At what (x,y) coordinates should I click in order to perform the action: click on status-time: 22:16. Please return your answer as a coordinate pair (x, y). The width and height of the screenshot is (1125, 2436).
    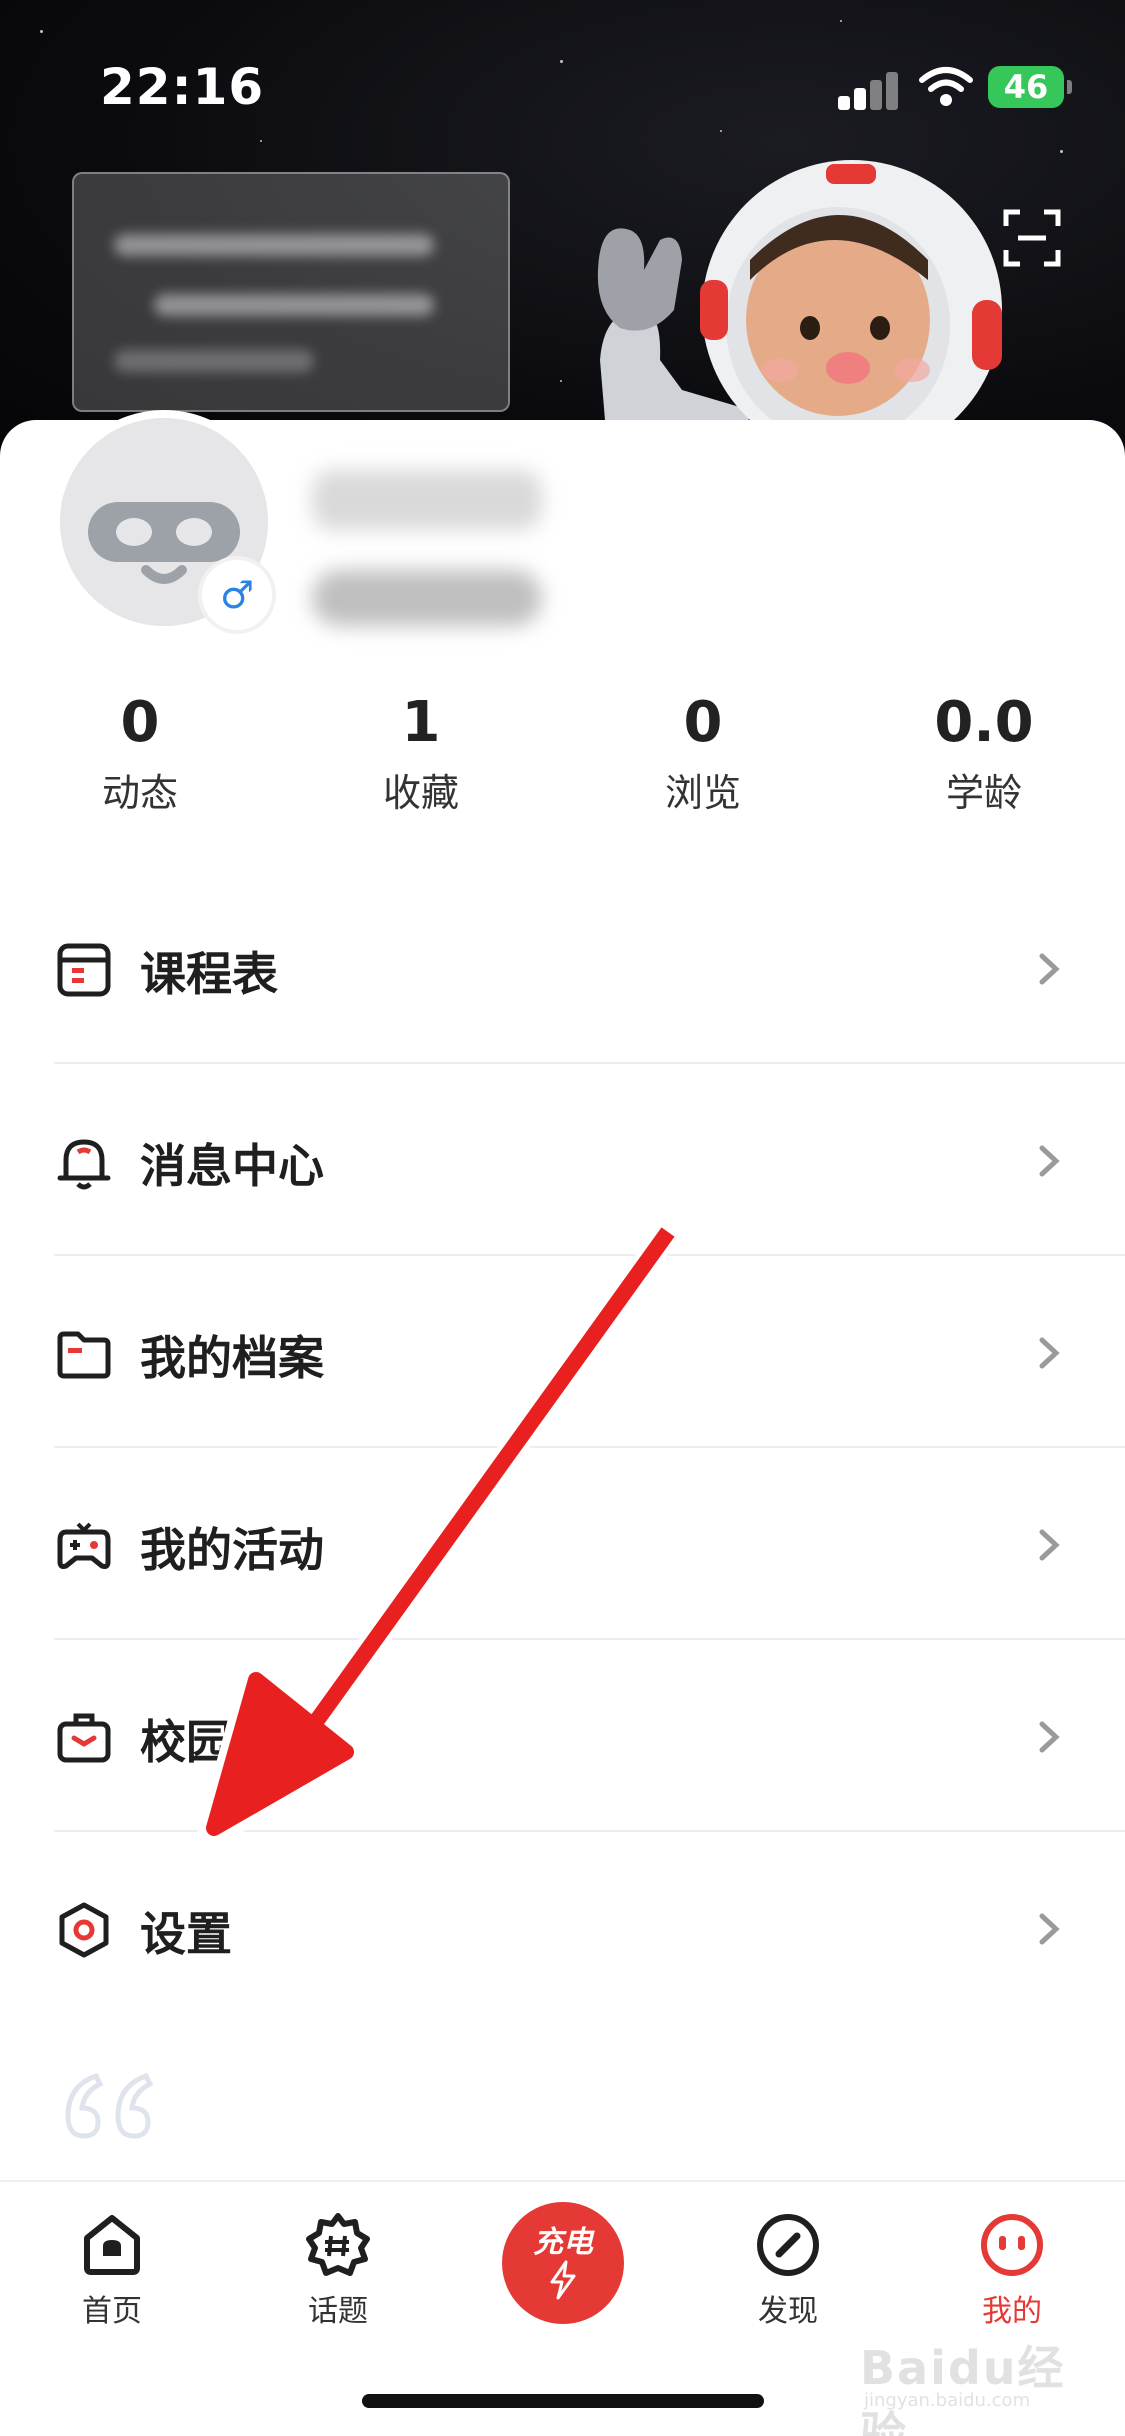
    Looking at the image, I should click on (182, 87).